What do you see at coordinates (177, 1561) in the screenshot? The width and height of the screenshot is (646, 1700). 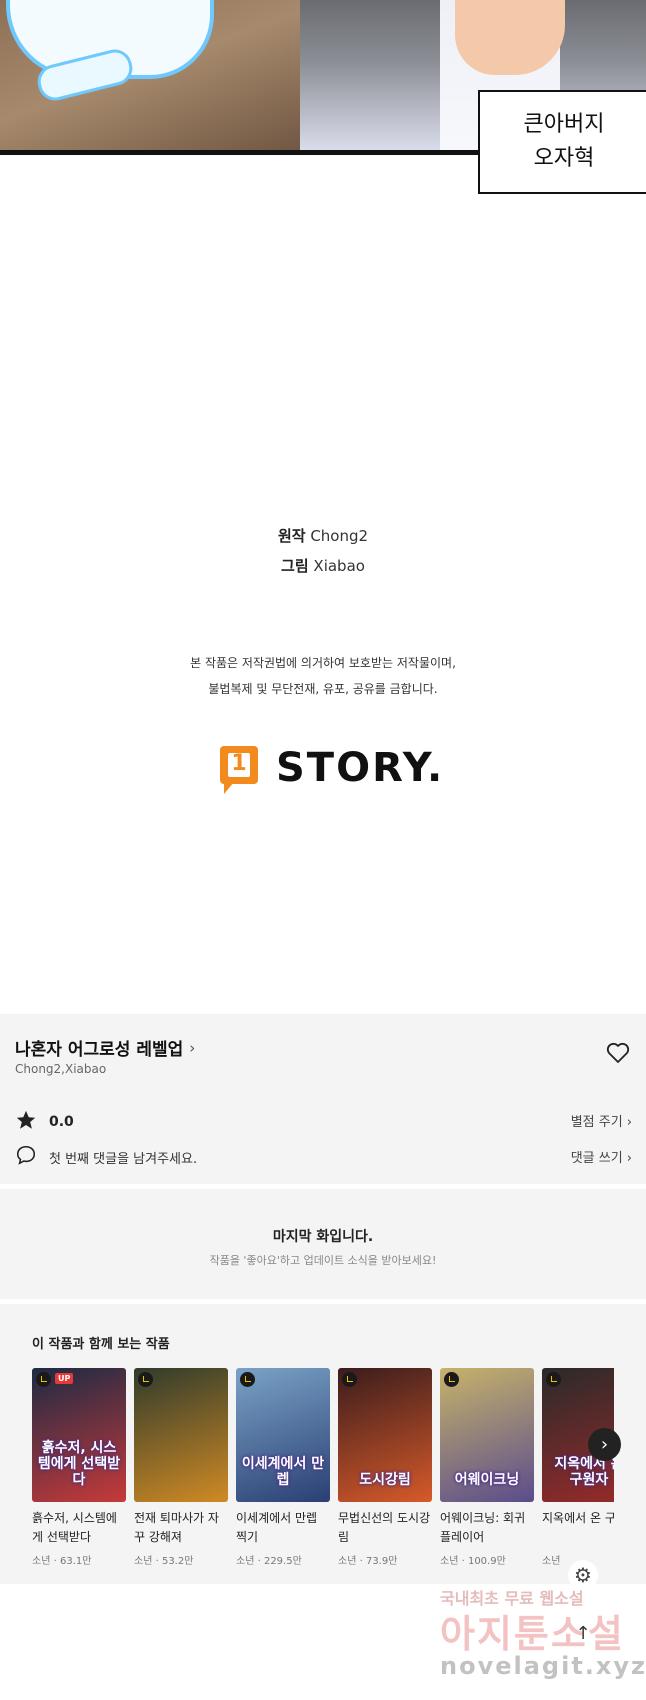 I see `recommendation-views: 53.2만` at bounding box center [177, 1561].